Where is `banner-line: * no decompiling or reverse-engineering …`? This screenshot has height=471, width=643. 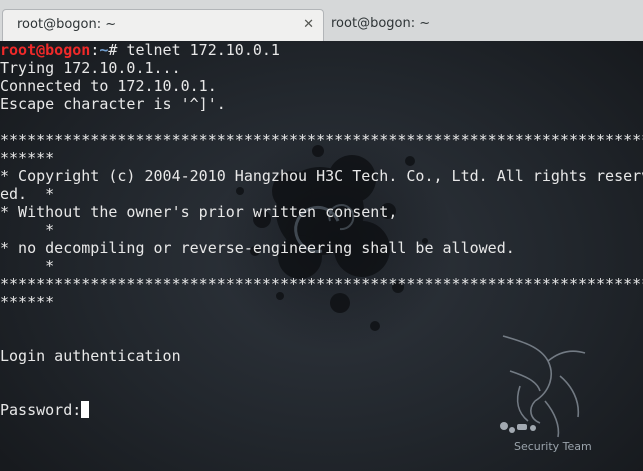 banner-line: * no decompiling or reverse-engineering … is located at coordinates (257, 248).